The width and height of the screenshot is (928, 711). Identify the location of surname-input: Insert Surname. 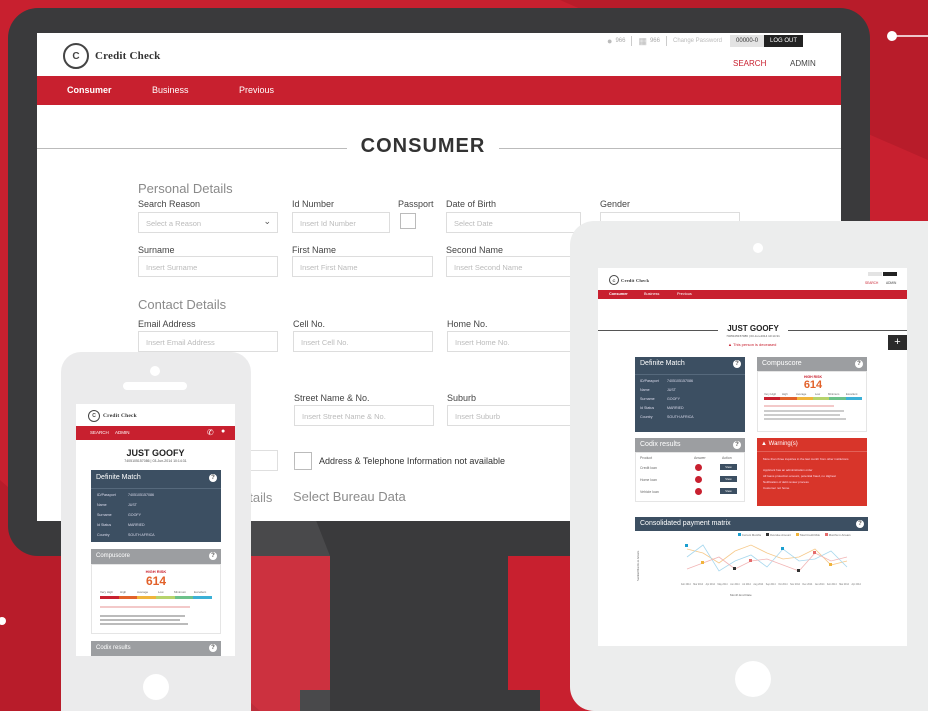
(208, 266).